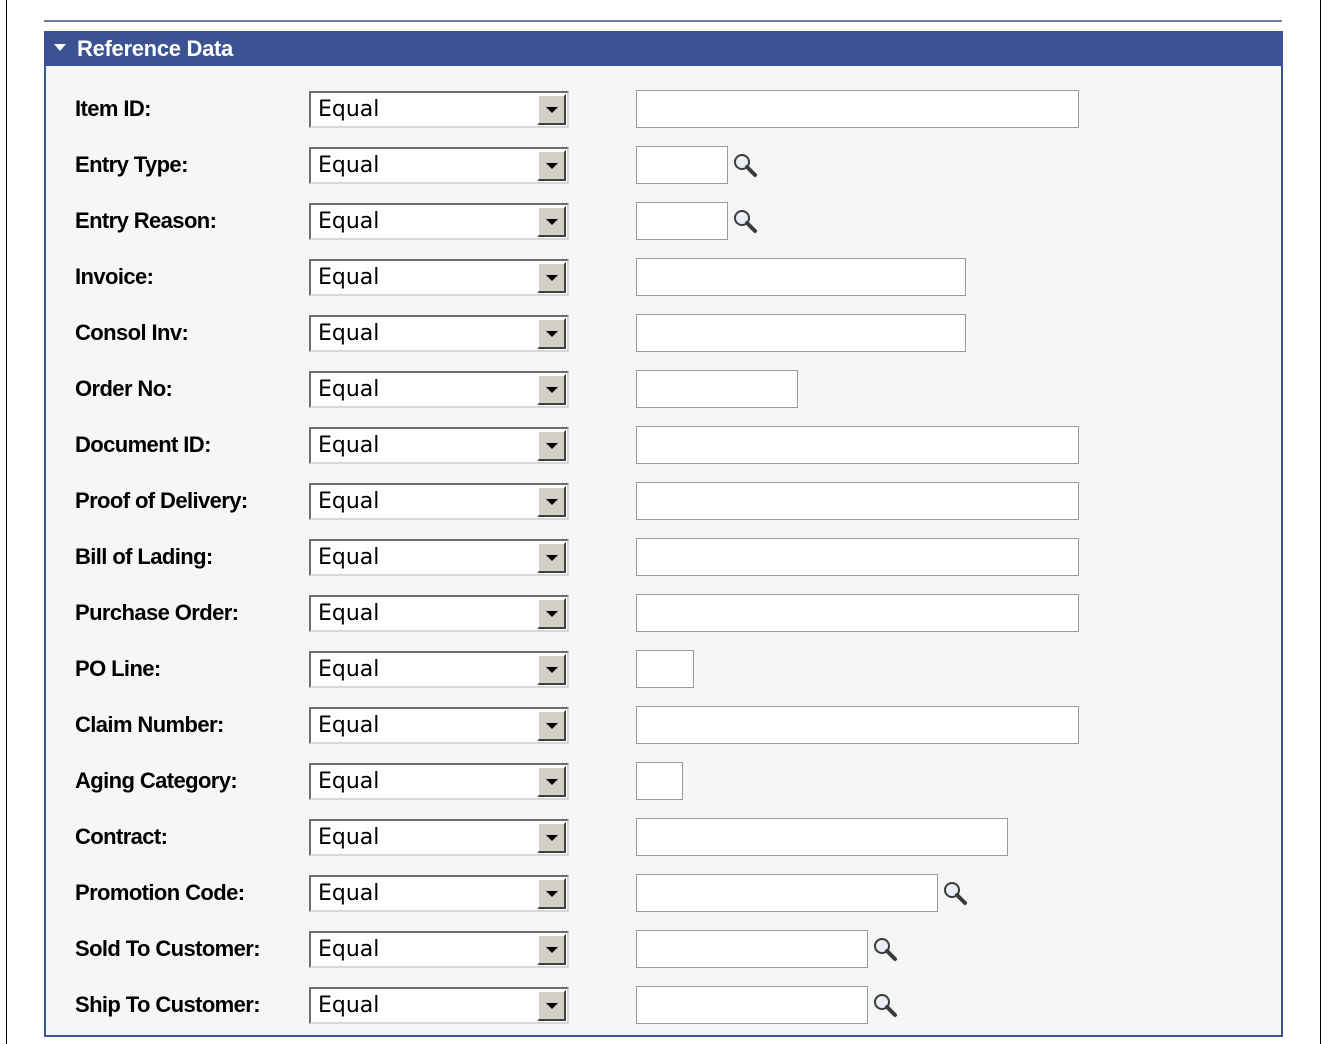  Describe the element at coordinates (857, 613) in the screenshot. I see `value-input-purchase-order` at that location.